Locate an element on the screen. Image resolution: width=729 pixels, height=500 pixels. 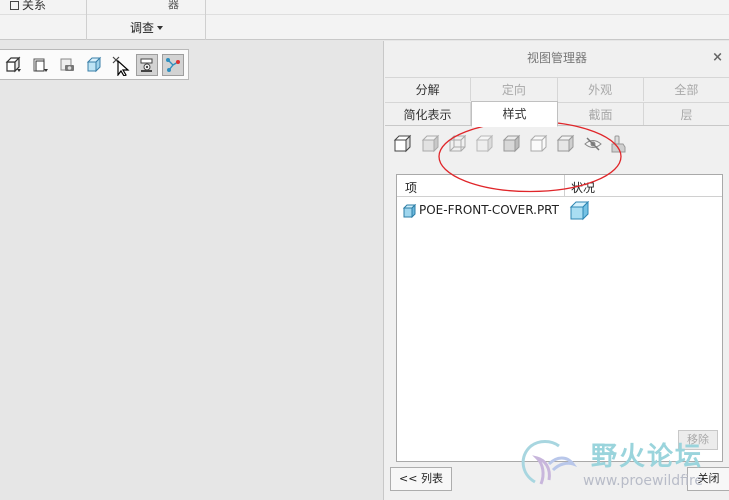
column-divider is located at coordinates (564, 186).